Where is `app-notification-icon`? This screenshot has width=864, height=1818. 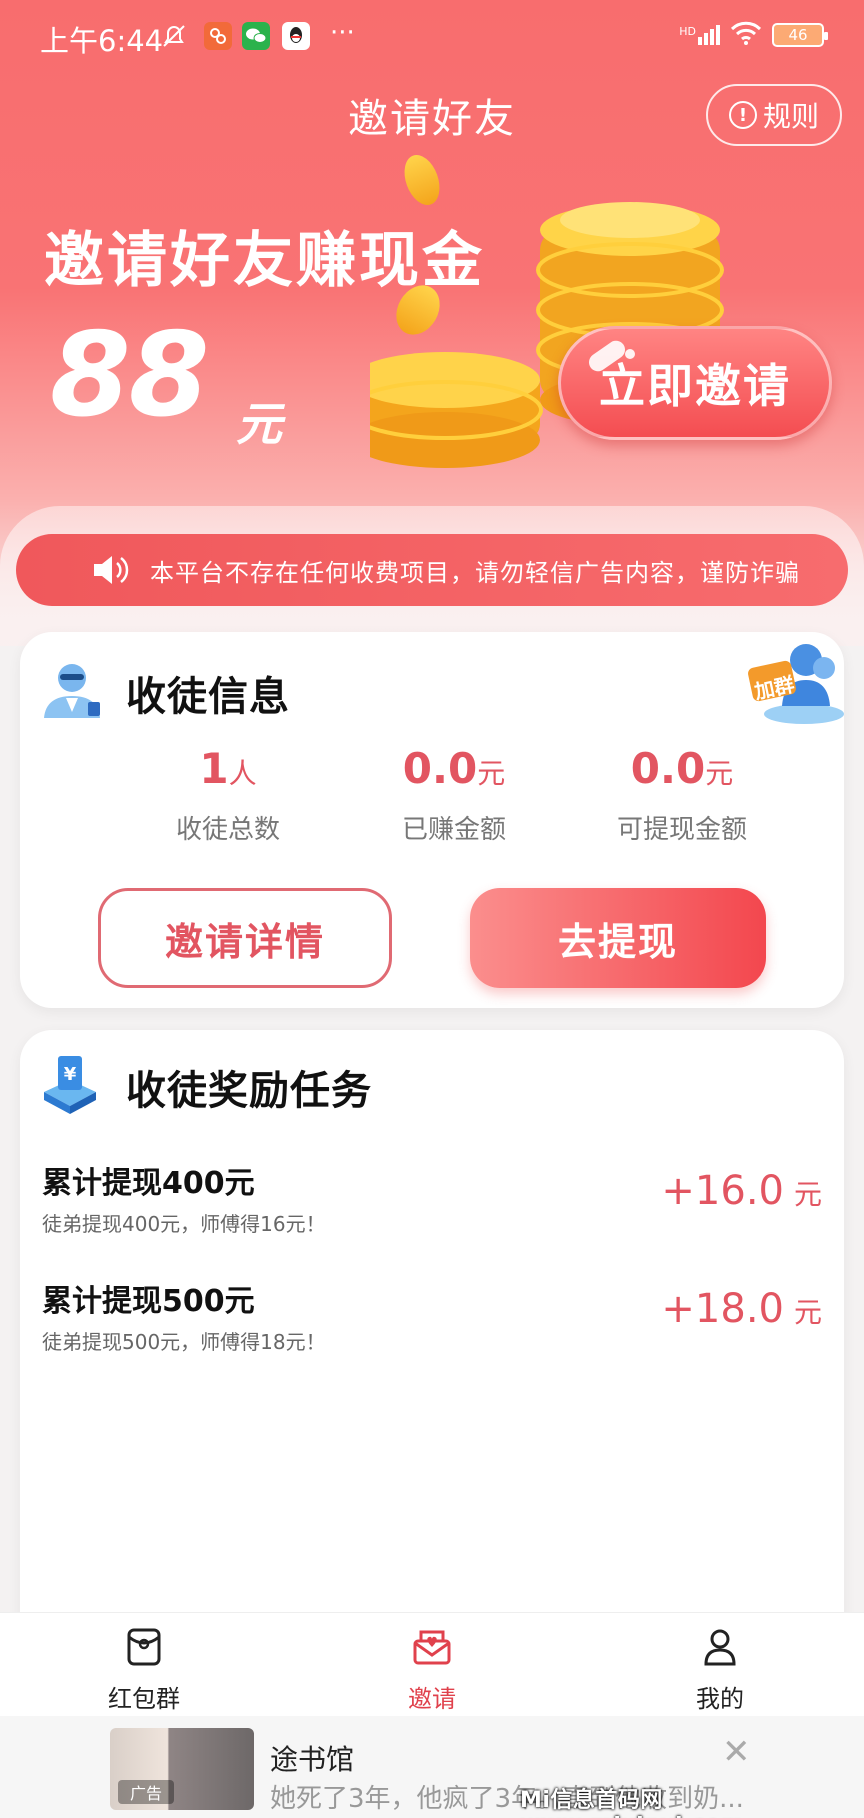 app-notification-icon is located at coordinates (218, 36).